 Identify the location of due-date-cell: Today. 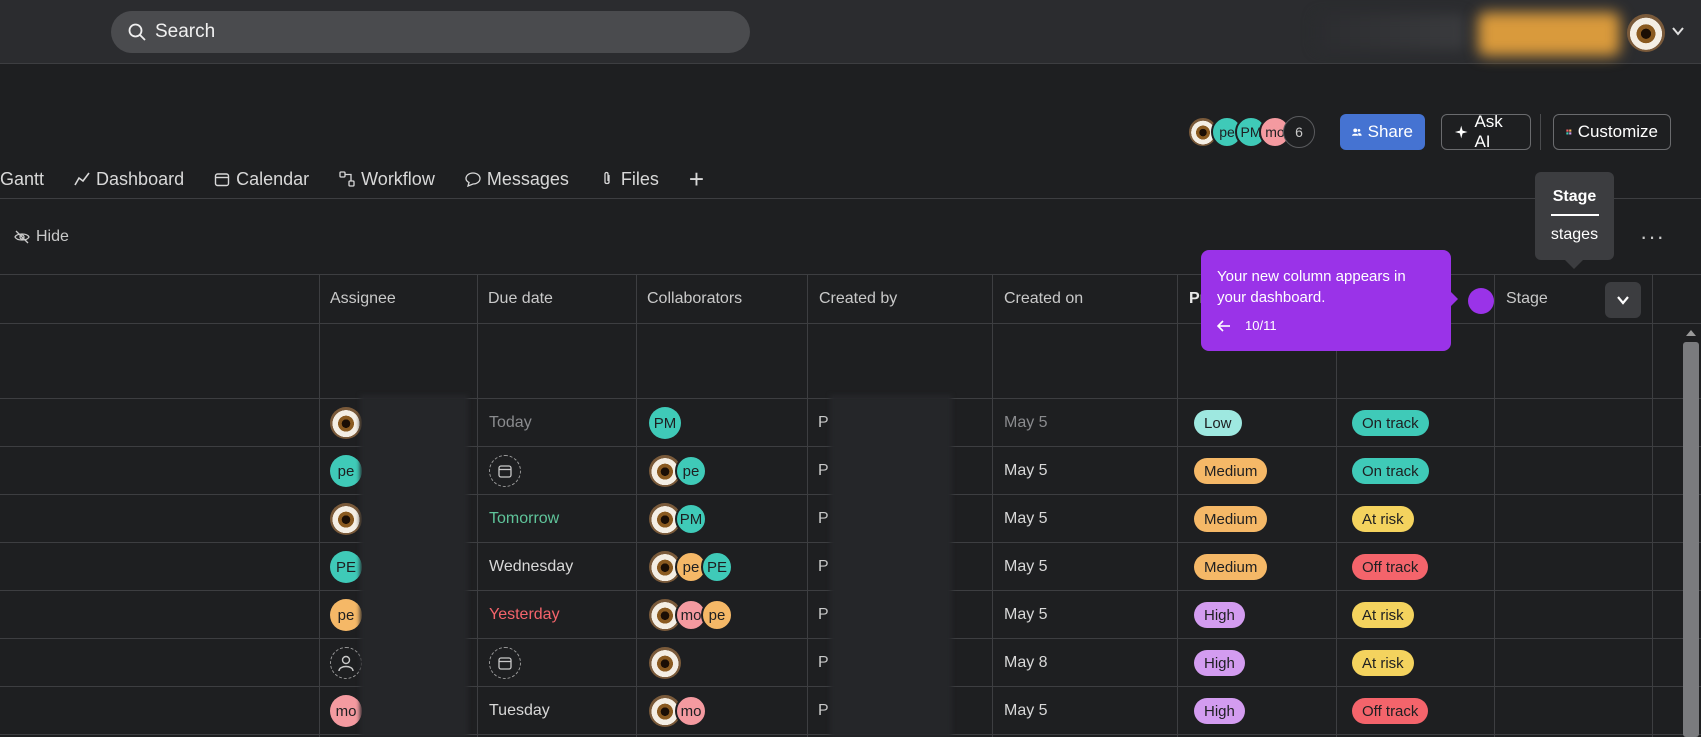
(510, 423).